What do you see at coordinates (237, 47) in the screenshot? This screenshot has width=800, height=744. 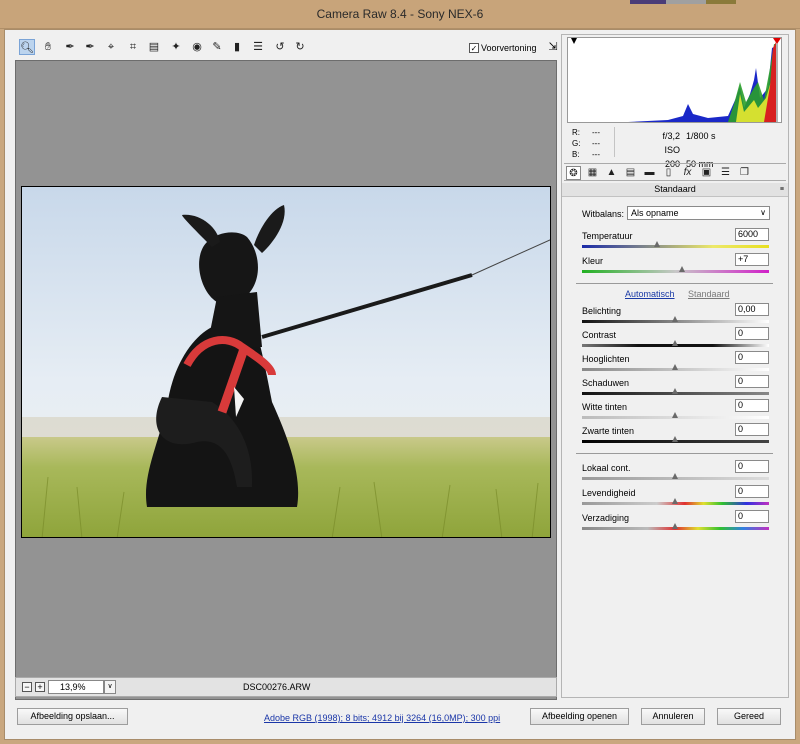 I see `graduated-filter-icon: ▮` at bounding box center [237, 47].